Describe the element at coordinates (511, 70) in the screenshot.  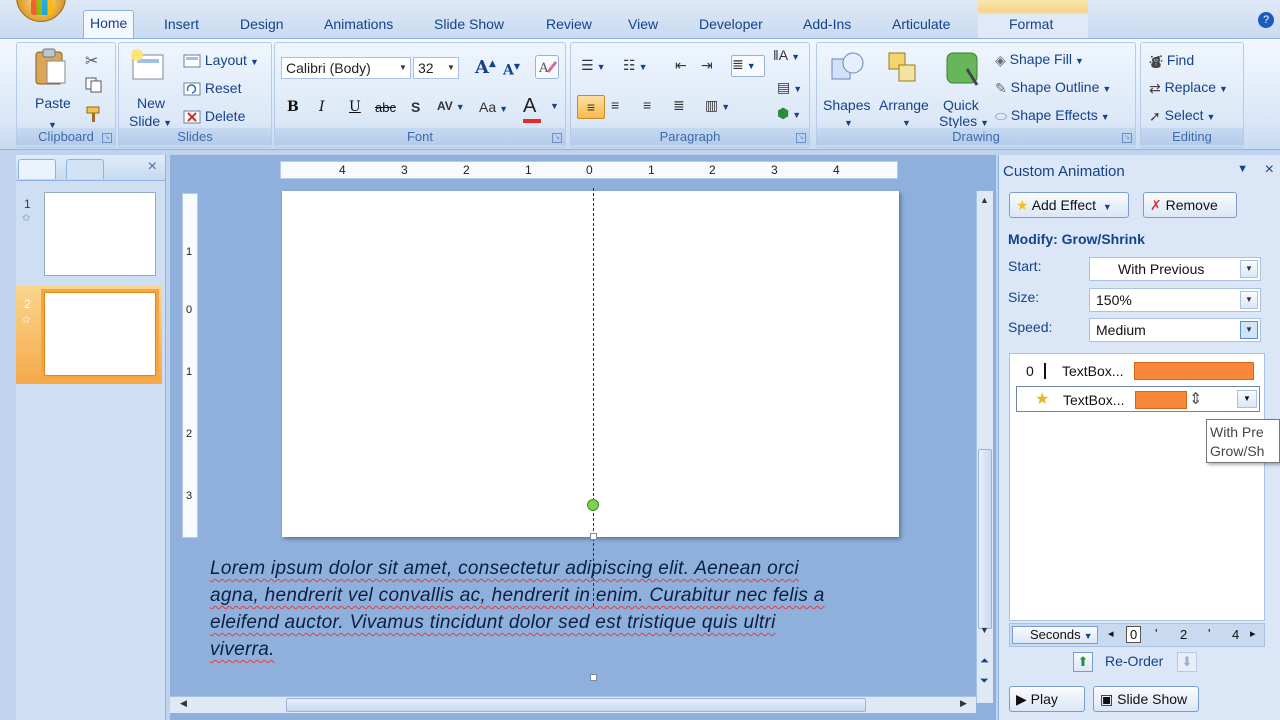
I see `shrink-font-icon: A▼` at that location.